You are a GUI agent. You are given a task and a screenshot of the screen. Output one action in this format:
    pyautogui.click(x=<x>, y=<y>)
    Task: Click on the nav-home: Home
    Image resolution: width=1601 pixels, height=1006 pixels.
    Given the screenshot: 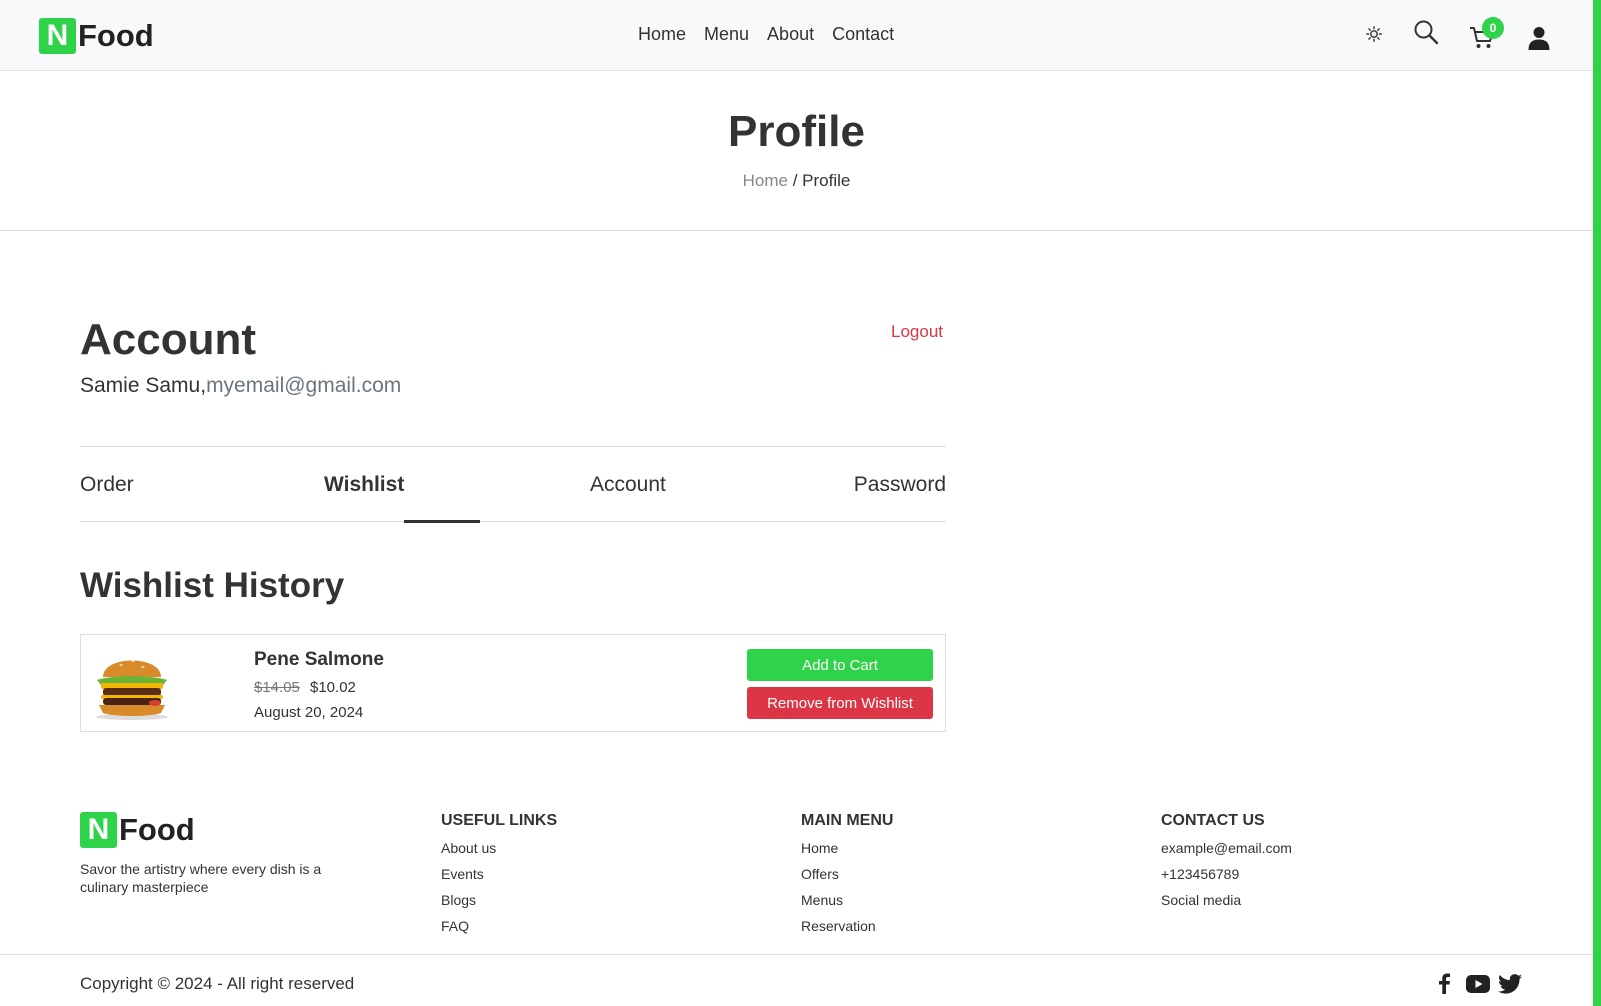 What is the action you would take?
    pyautogui.click(x=662, y=34)
    